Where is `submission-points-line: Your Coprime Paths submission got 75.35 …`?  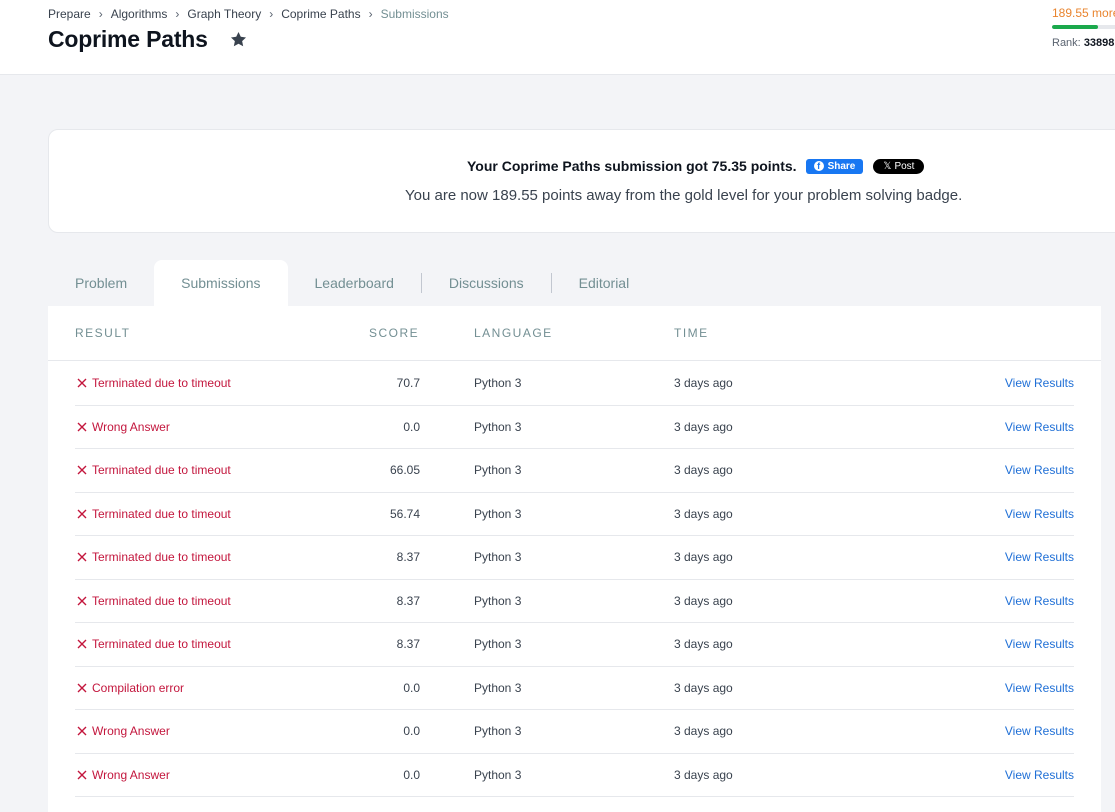 submission-points-line: Your Coprime Paths submission got 75.35 … is located at coordinates (696, 166).